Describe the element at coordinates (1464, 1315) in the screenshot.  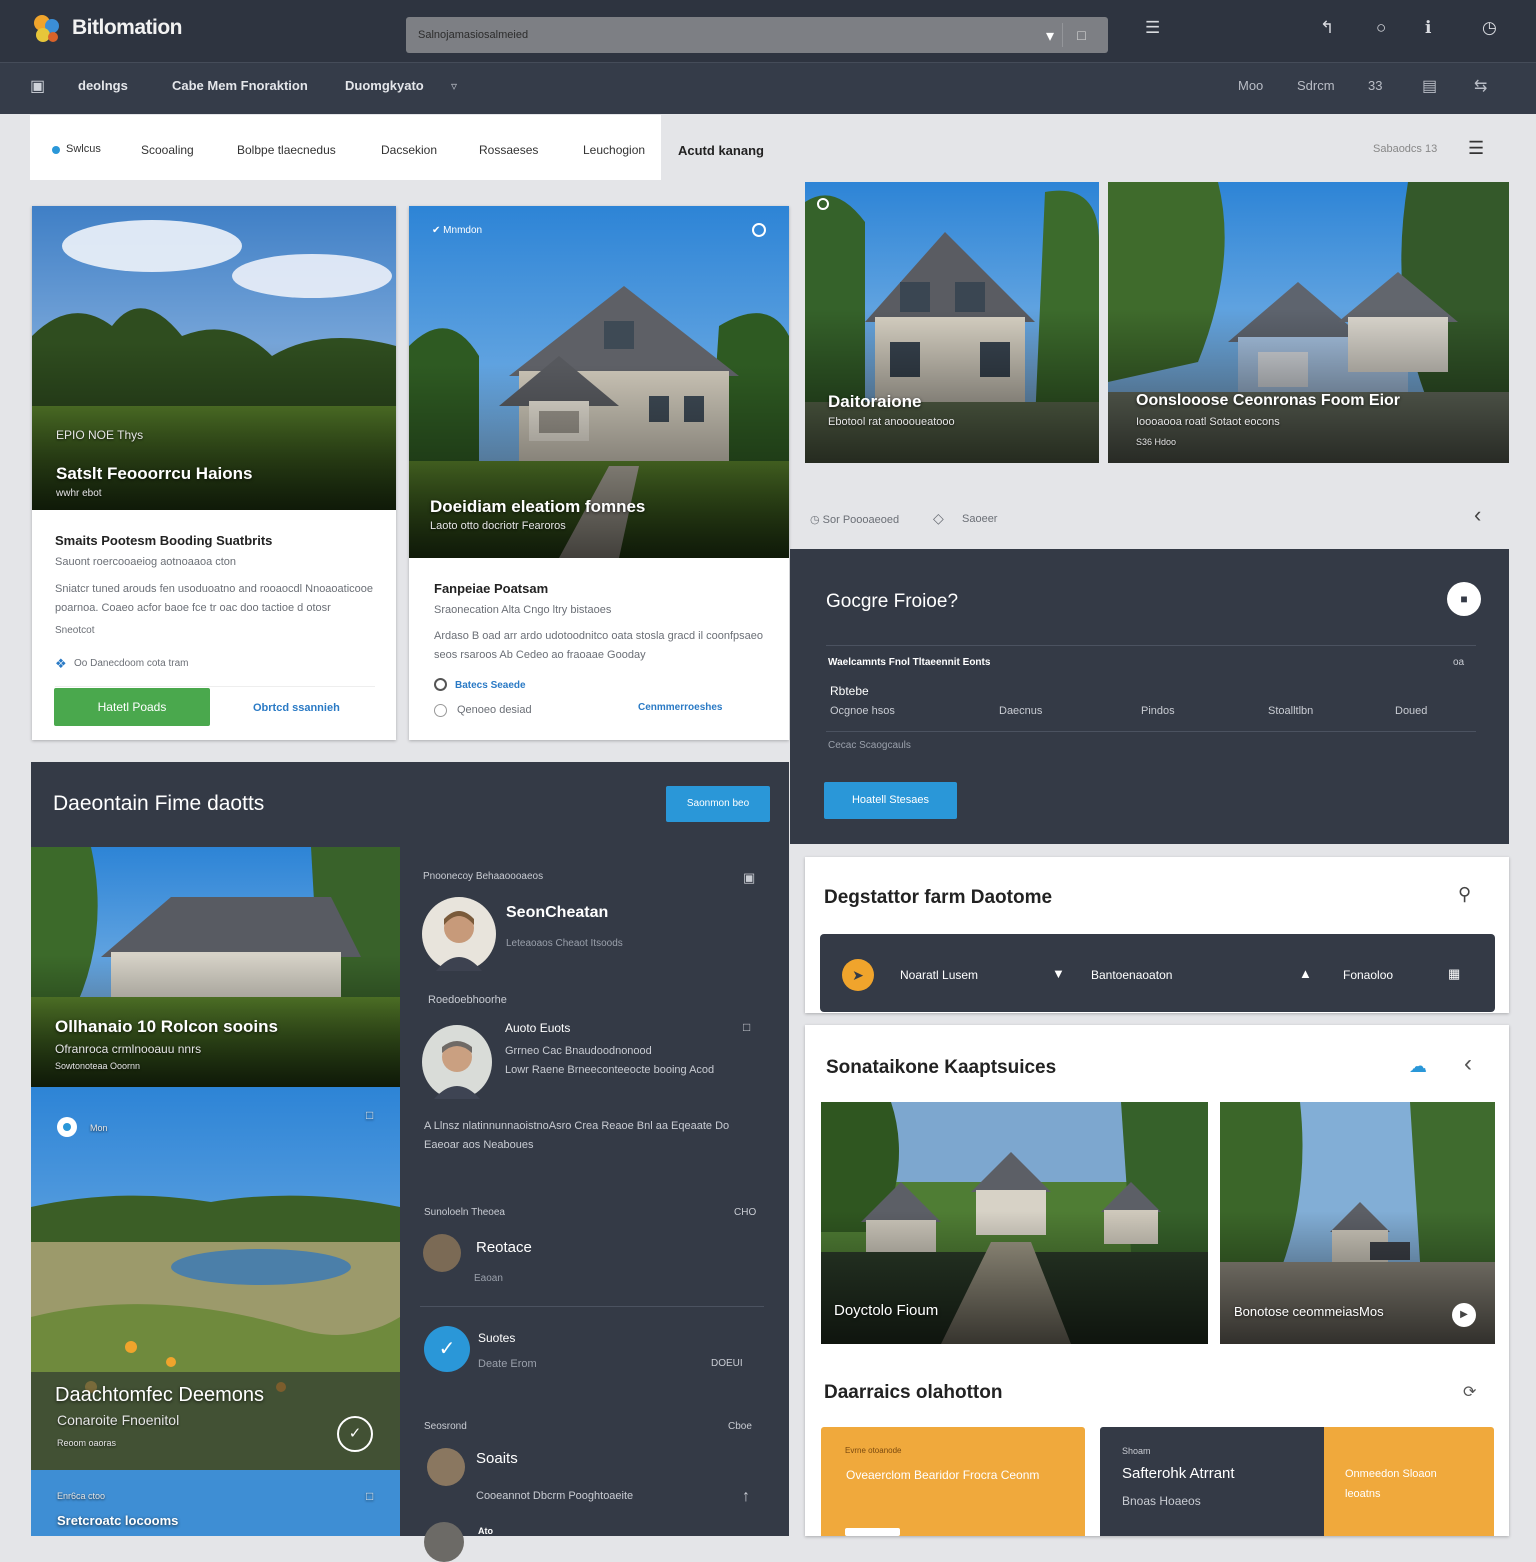
I see `play-icon: ▶` at that location.